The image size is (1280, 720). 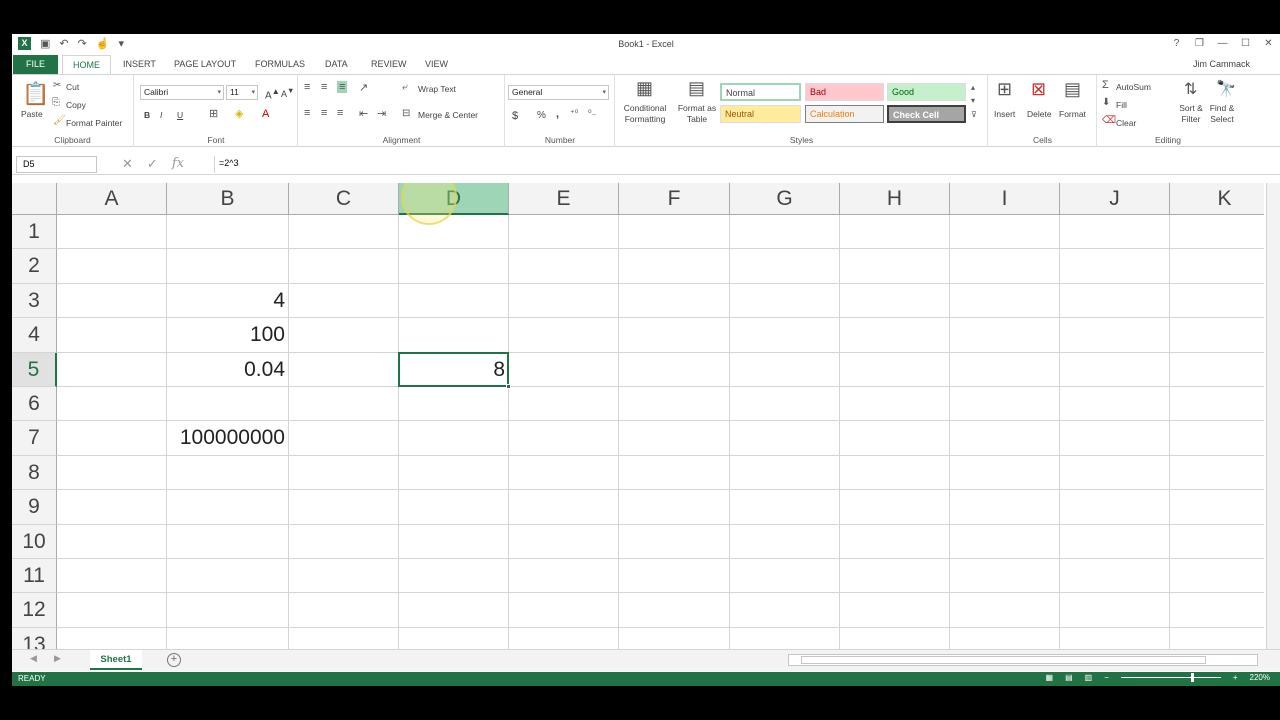 I want to click on tab-page-layout: PAGE LAYOUT, so click(x=205, y=64).